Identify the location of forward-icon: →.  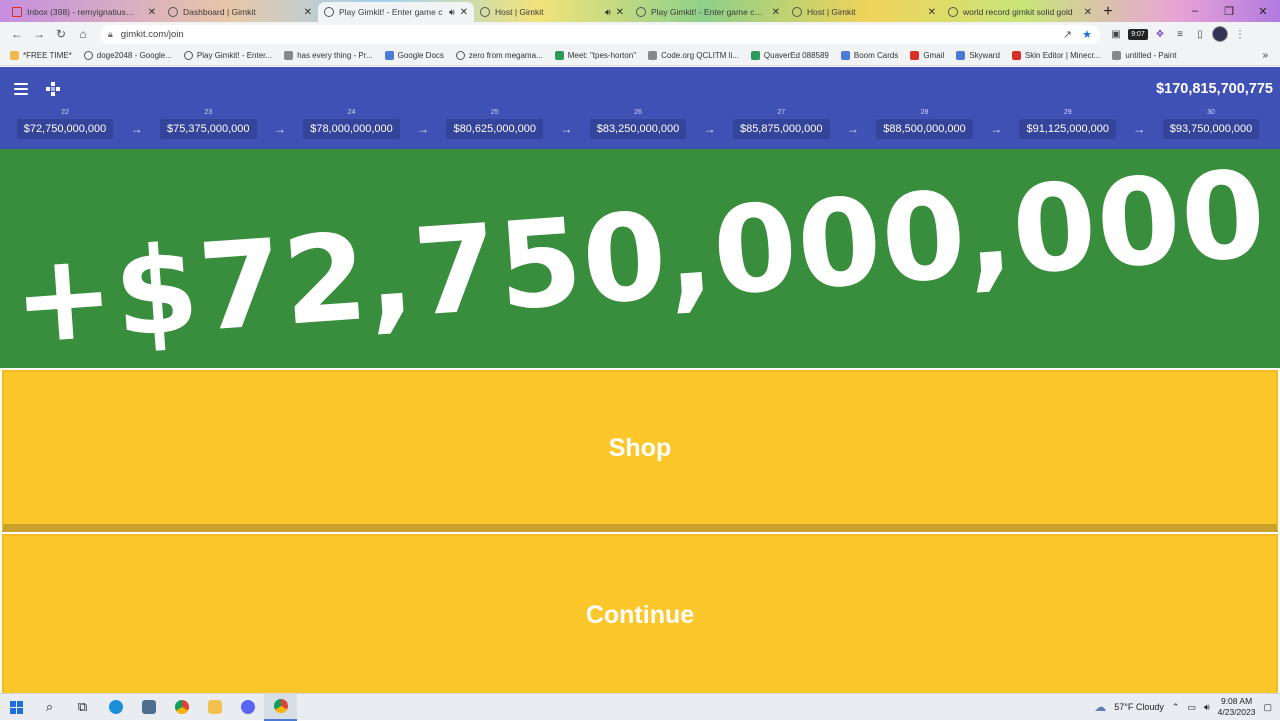
(39, 34).